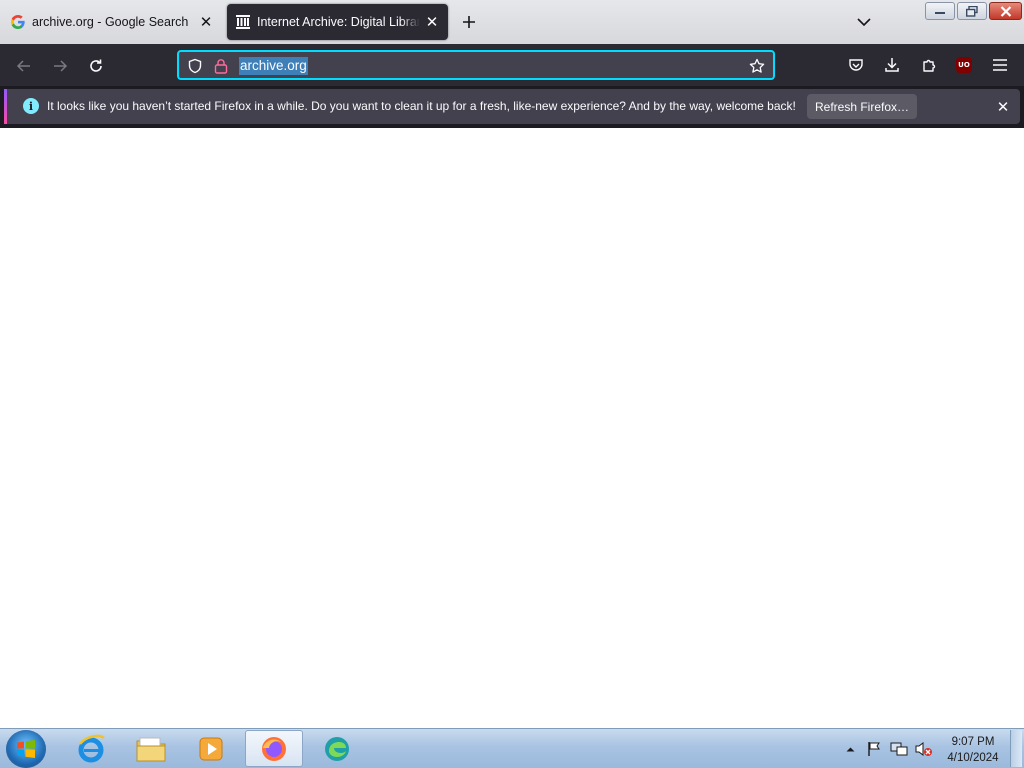 This screenshot has width=1024, height=768. I want to click on edge-icon, so click(337, 748).